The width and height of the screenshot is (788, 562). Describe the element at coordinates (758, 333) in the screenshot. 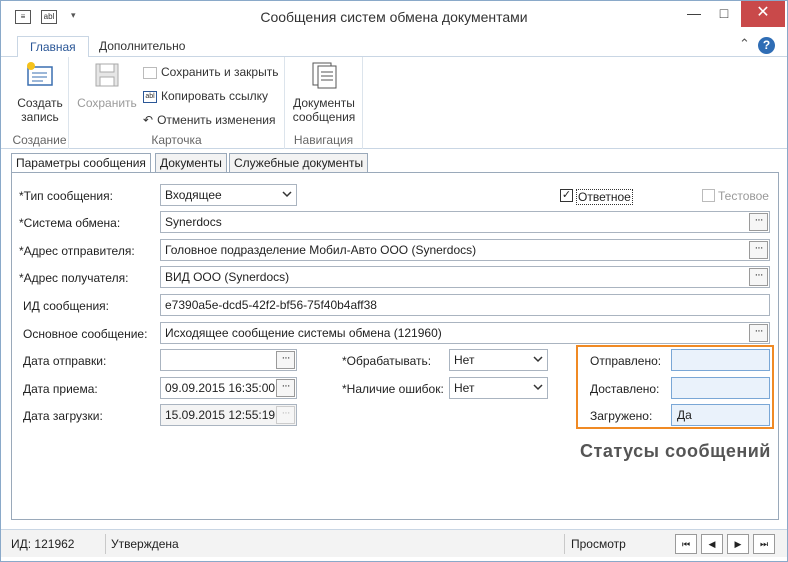

I see `main-message-browse-button: ···` at that location.